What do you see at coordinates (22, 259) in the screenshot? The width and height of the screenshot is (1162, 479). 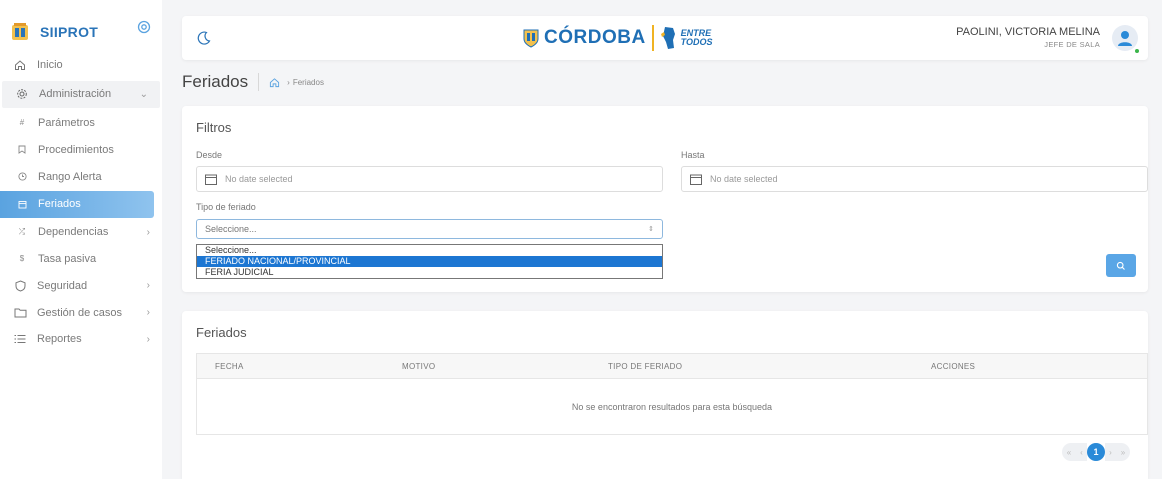 I see `dollar-icon: $` at bounding box center [22, 259].